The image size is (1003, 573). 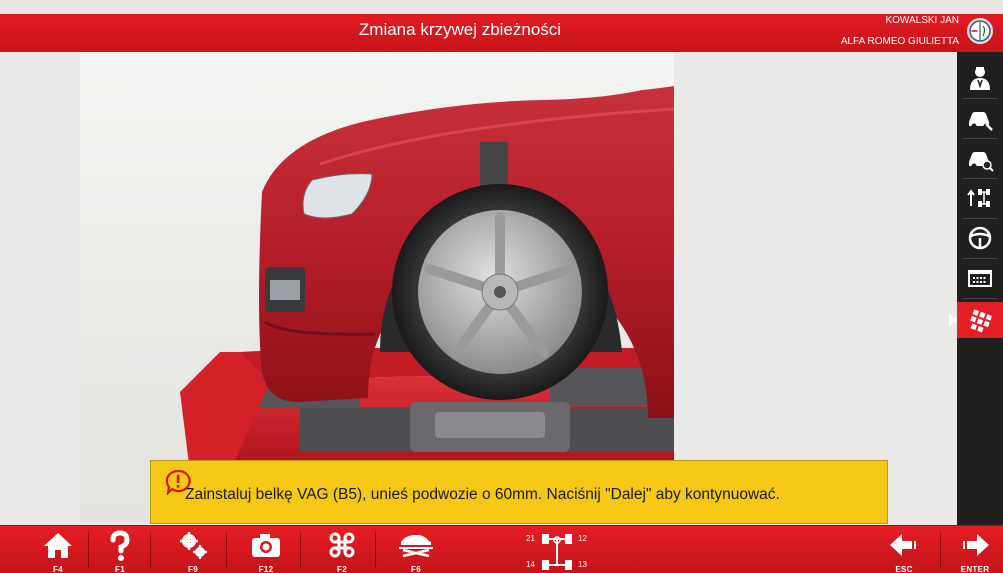 I want to click on sidebar-item-keyboard, so click(x=980, y=279).